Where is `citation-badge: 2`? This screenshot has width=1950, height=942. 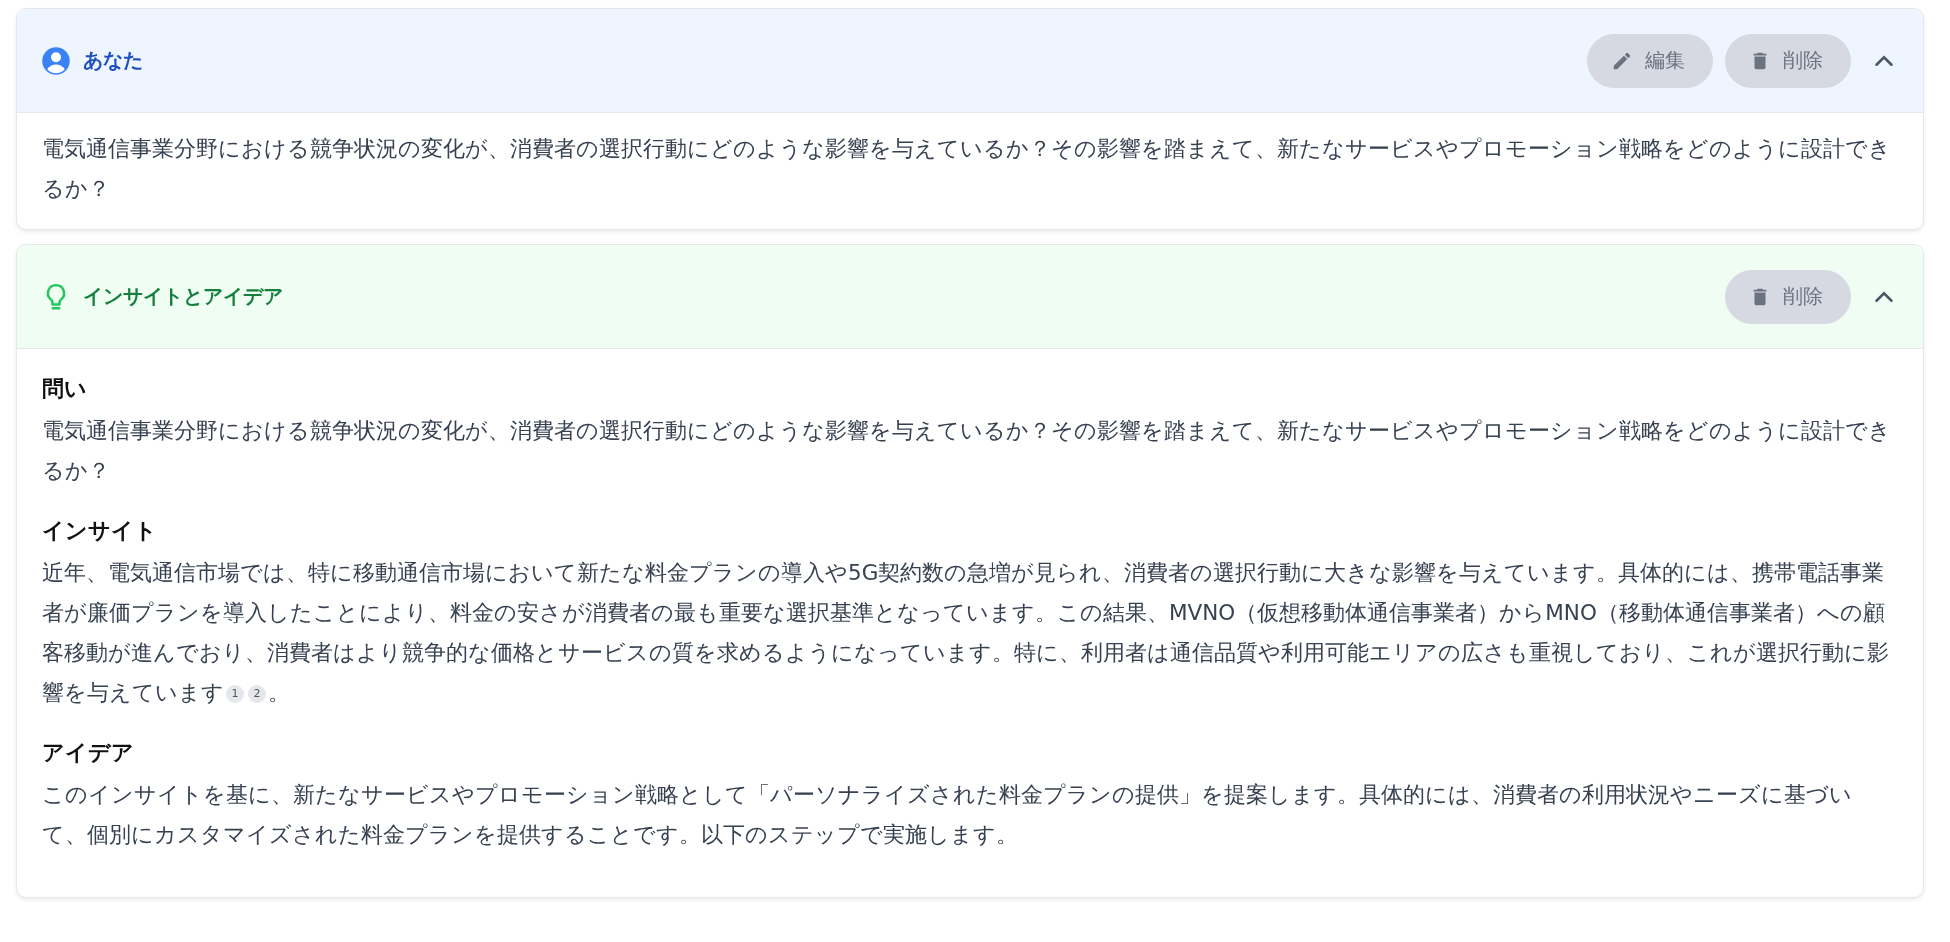 citation-badge: 2 is located at coordinates (257, 694).